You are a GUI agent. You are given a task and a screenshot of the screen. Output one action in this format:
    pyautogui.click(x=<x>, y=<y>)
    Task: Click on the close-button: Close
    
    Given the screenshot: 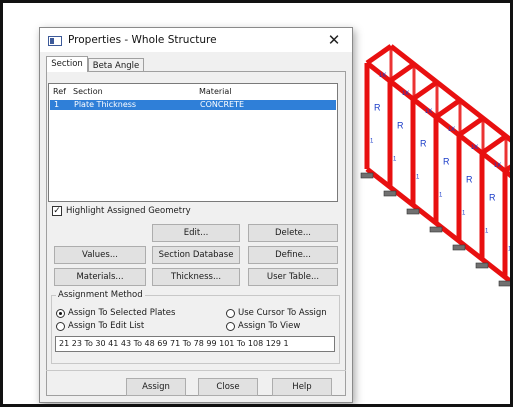 What is the action you would take?
    pyautogui.click(x=228, y=387)
    